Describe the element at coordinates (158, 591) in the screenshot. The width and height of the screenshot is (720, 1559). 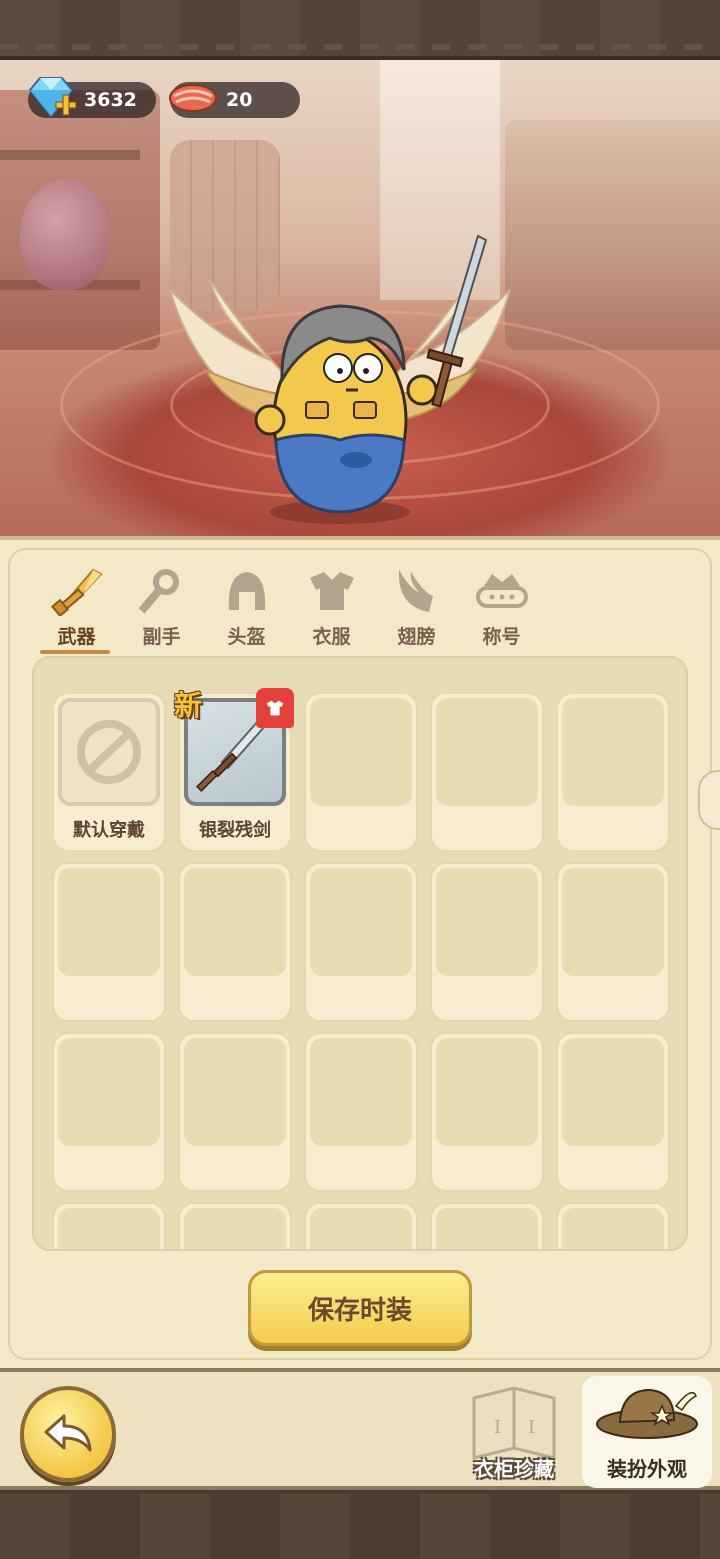
I see `offhand-icon` at that location.